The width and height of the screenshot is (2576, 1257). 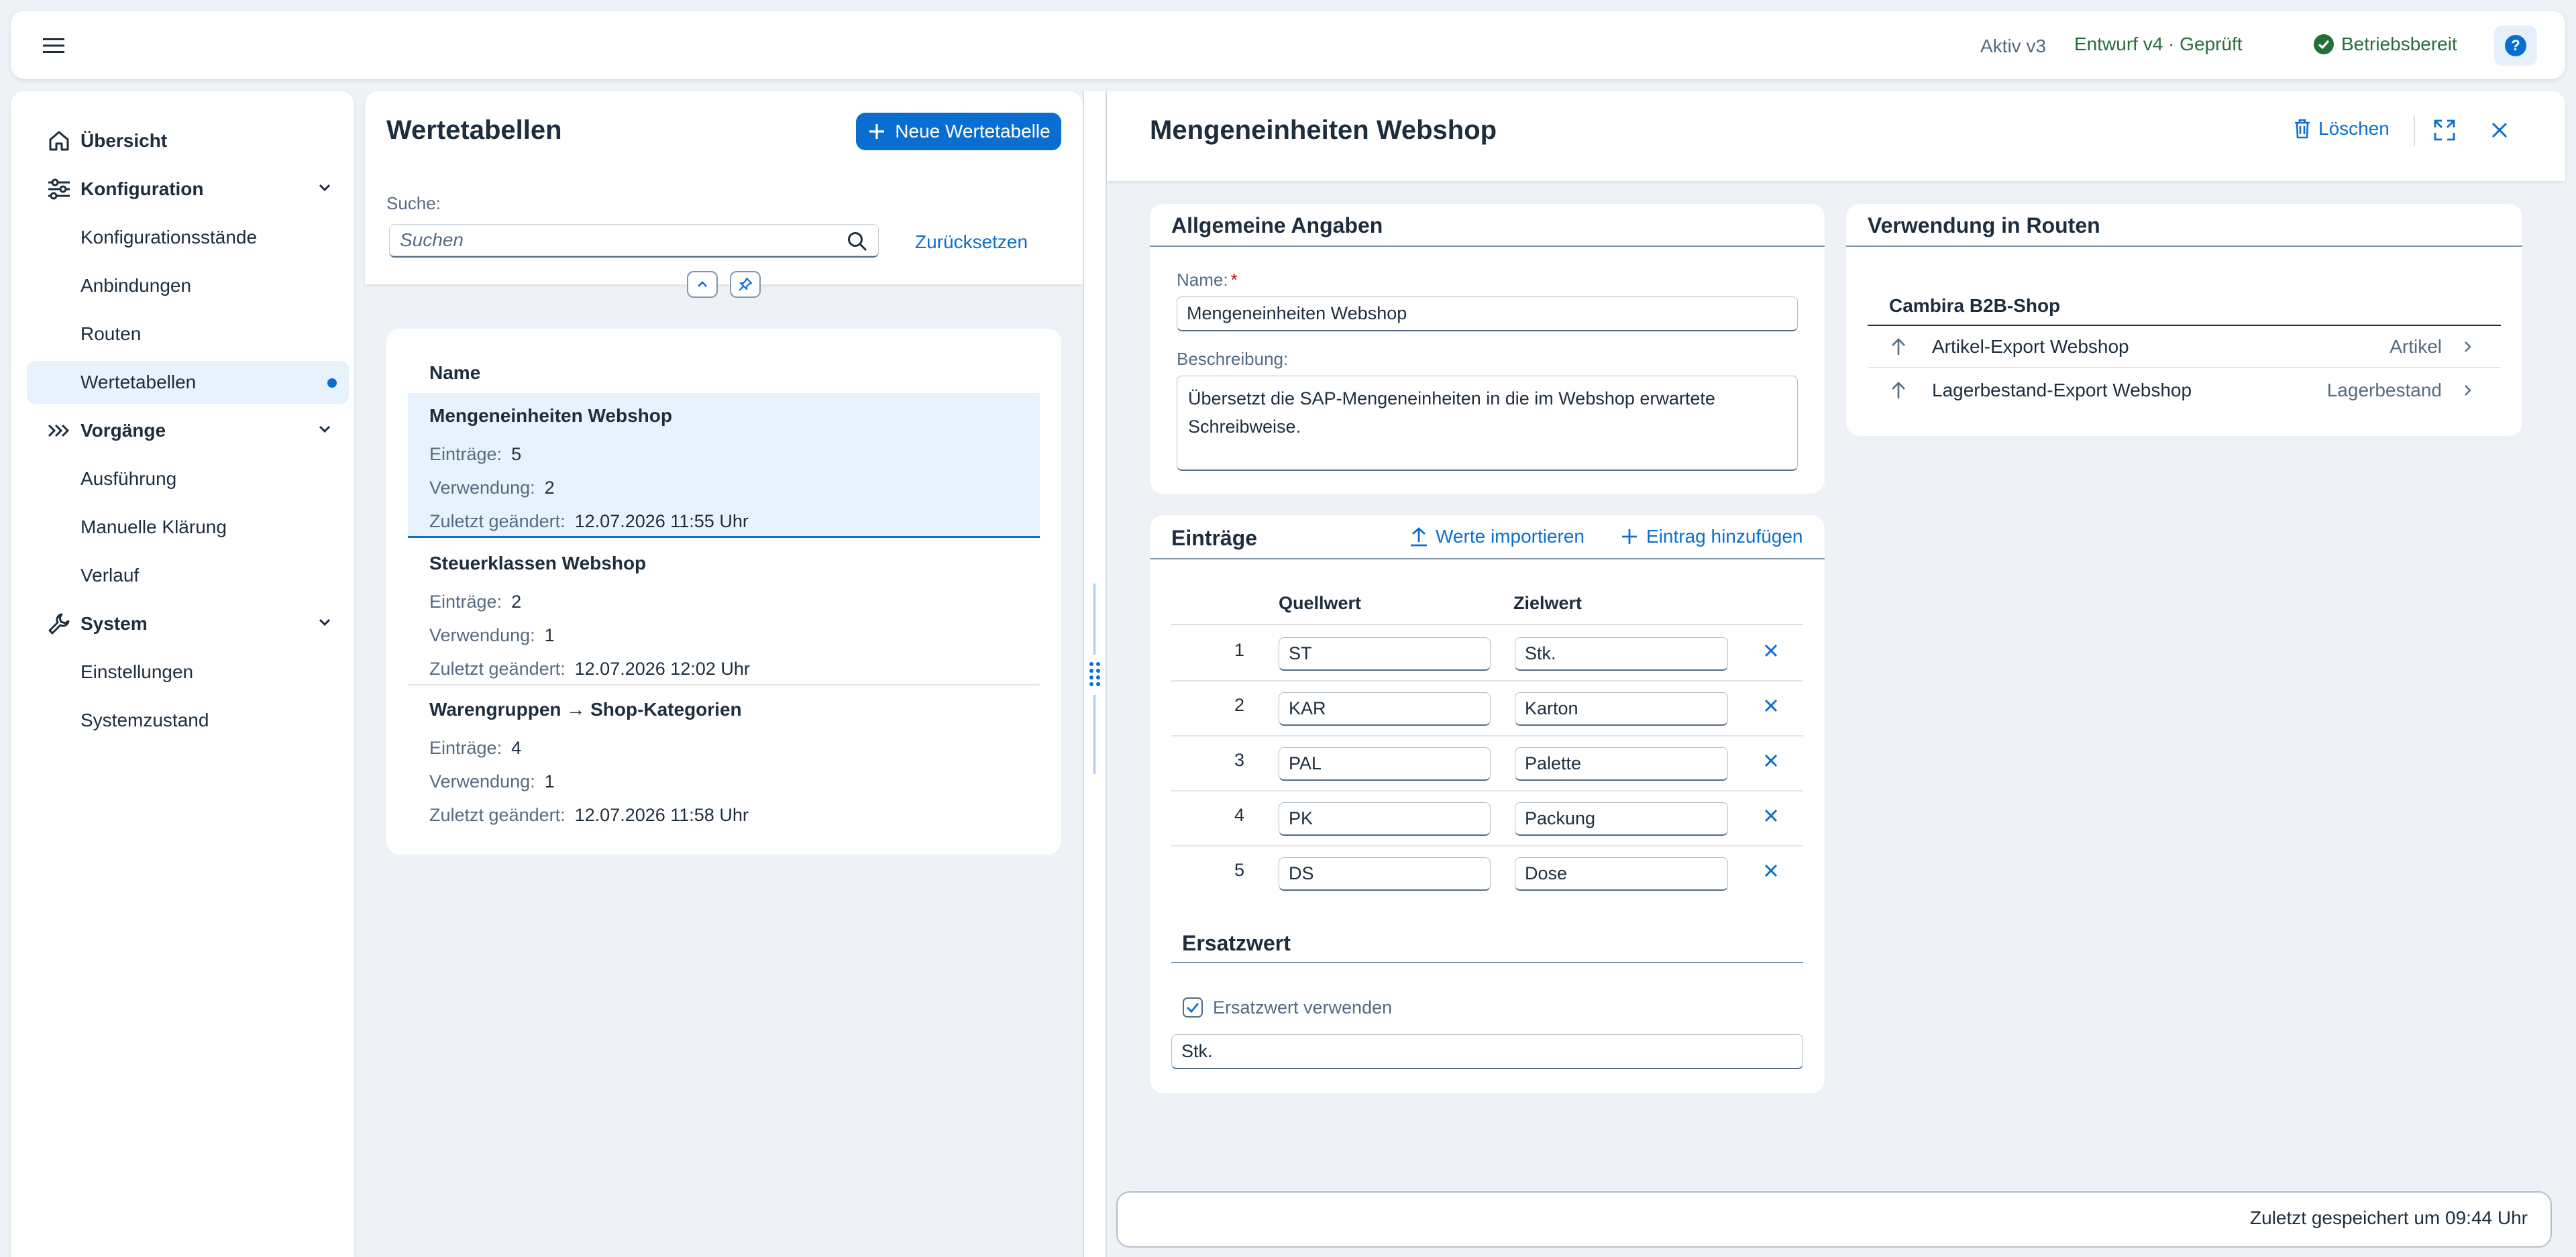 I want to click on add-entry-button: Eintrag hinzufügen, so click(x=1711, y=536).